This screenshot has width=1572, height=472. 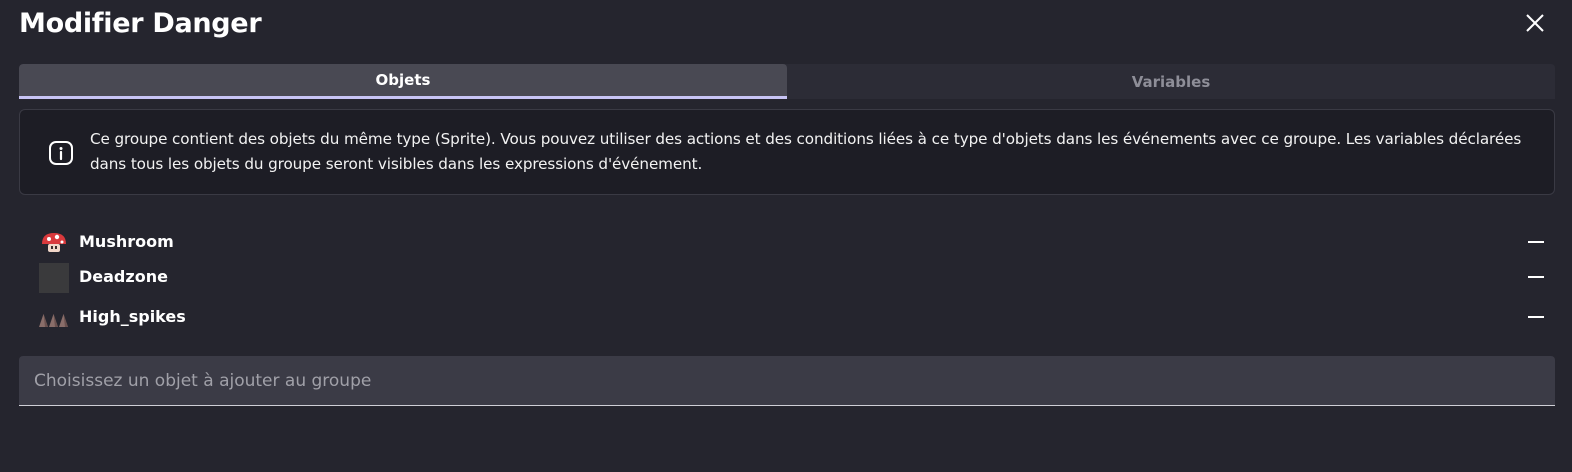 What do you see at coordinates (123, 276) in the screenshot?
I see `object-name: Deadzone` at bounding box center [123, 276].